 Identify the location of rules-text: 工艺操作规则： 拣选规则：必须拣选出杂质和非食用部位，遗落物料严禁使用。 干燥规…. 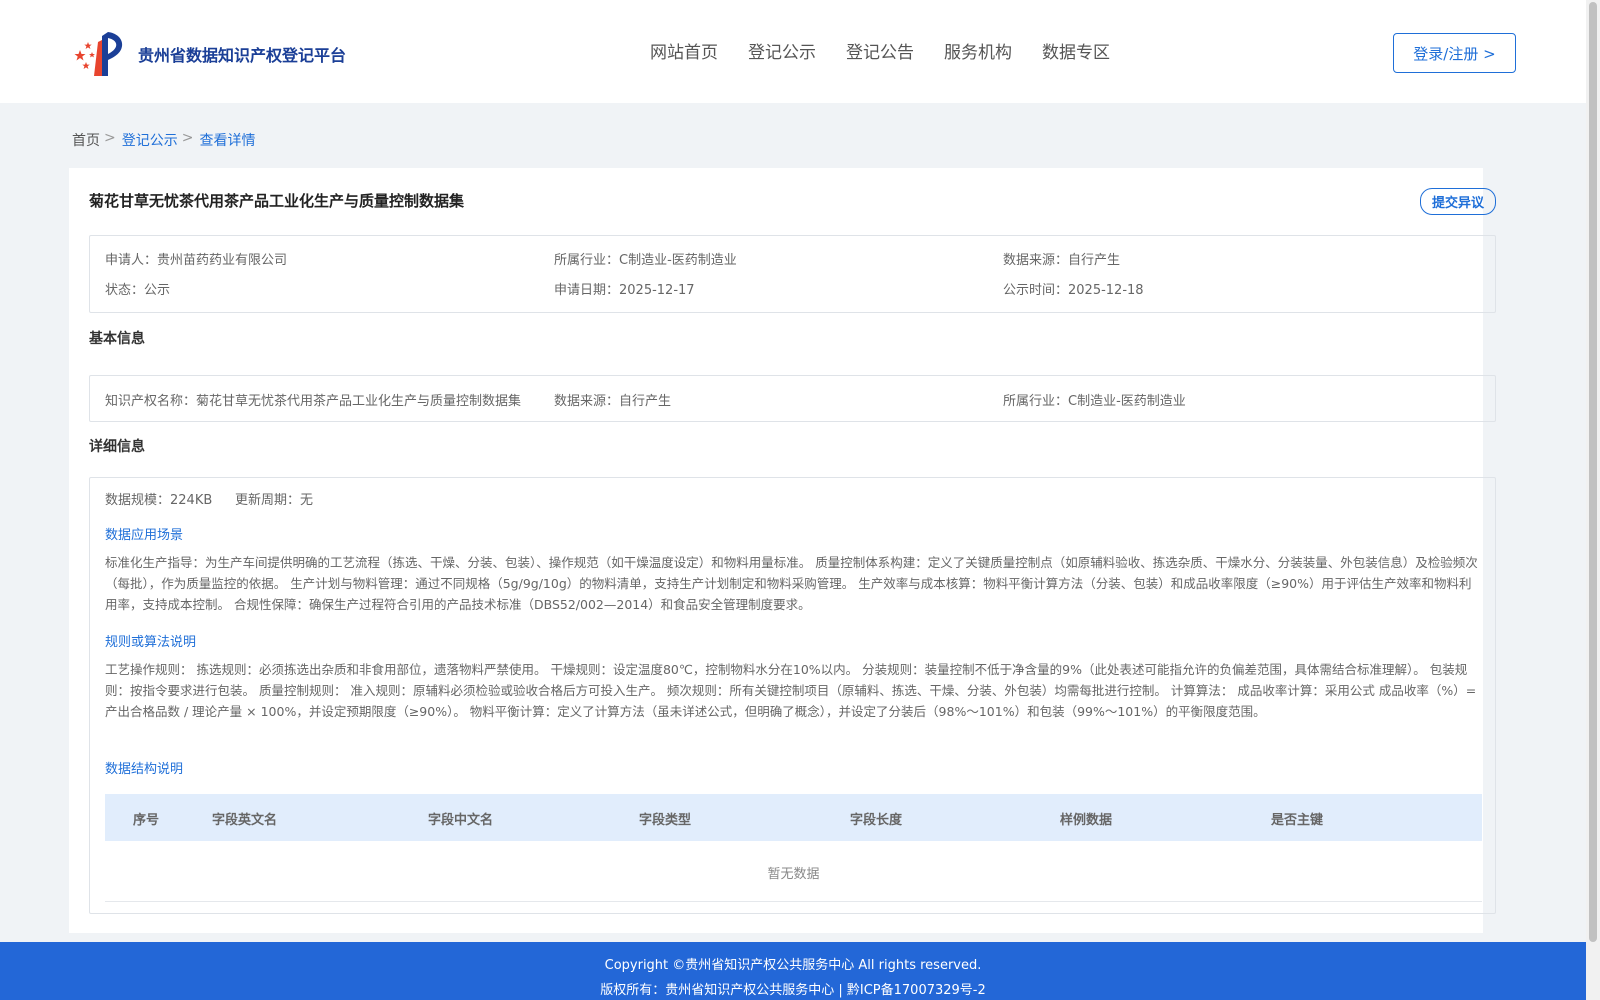
(791, 690).